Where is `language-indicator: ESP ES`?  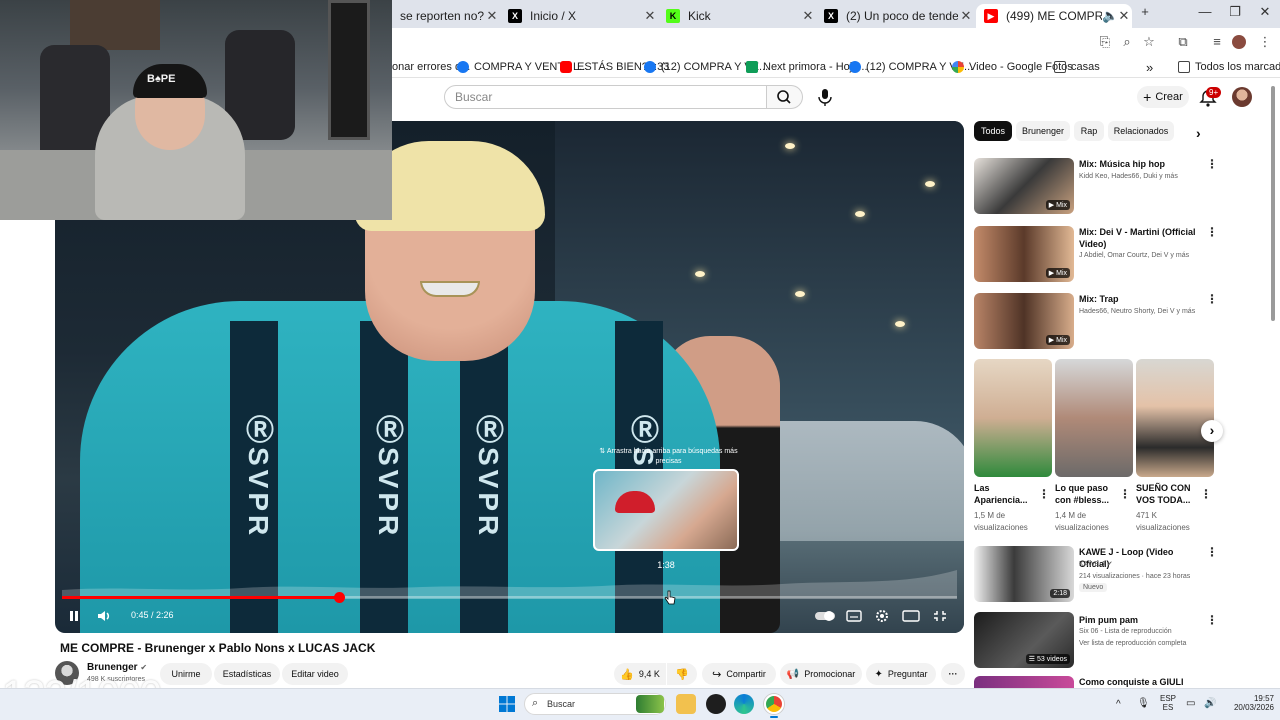 language-indicator: ESP ES is located at coordinates (1168, 703).